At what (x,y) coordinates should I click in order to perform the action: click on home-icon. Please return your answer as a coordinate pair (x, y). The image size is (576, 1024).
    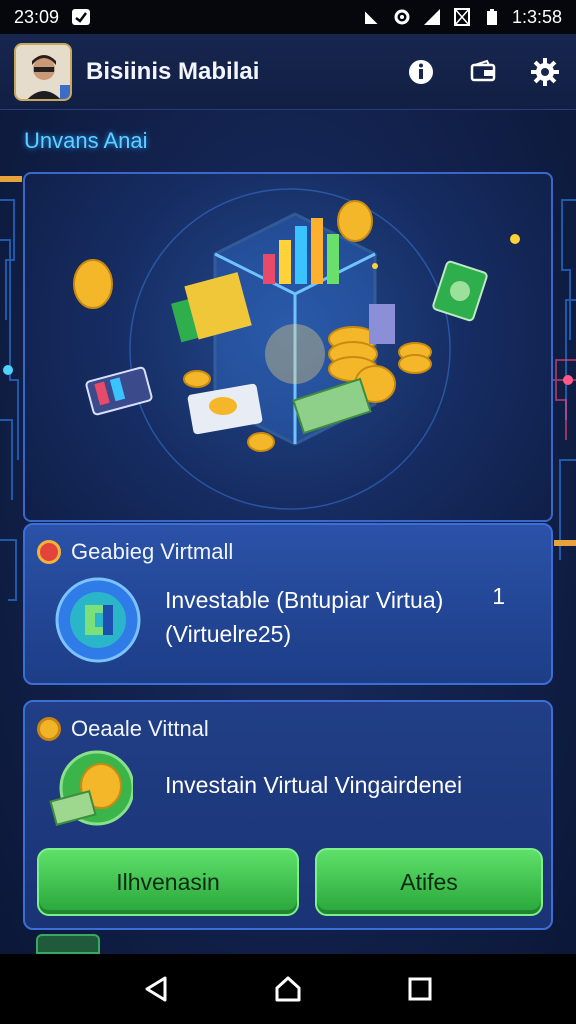
    Looking at the image, I should click on (288, 989).